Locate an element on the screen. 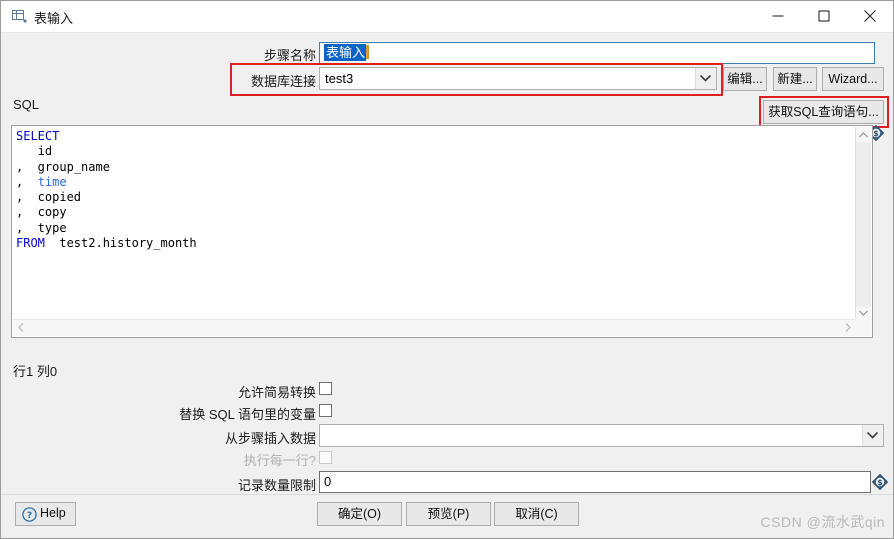 This screenshot has height=539, width=894. maximize-icon is located at coordinates (824, 16).